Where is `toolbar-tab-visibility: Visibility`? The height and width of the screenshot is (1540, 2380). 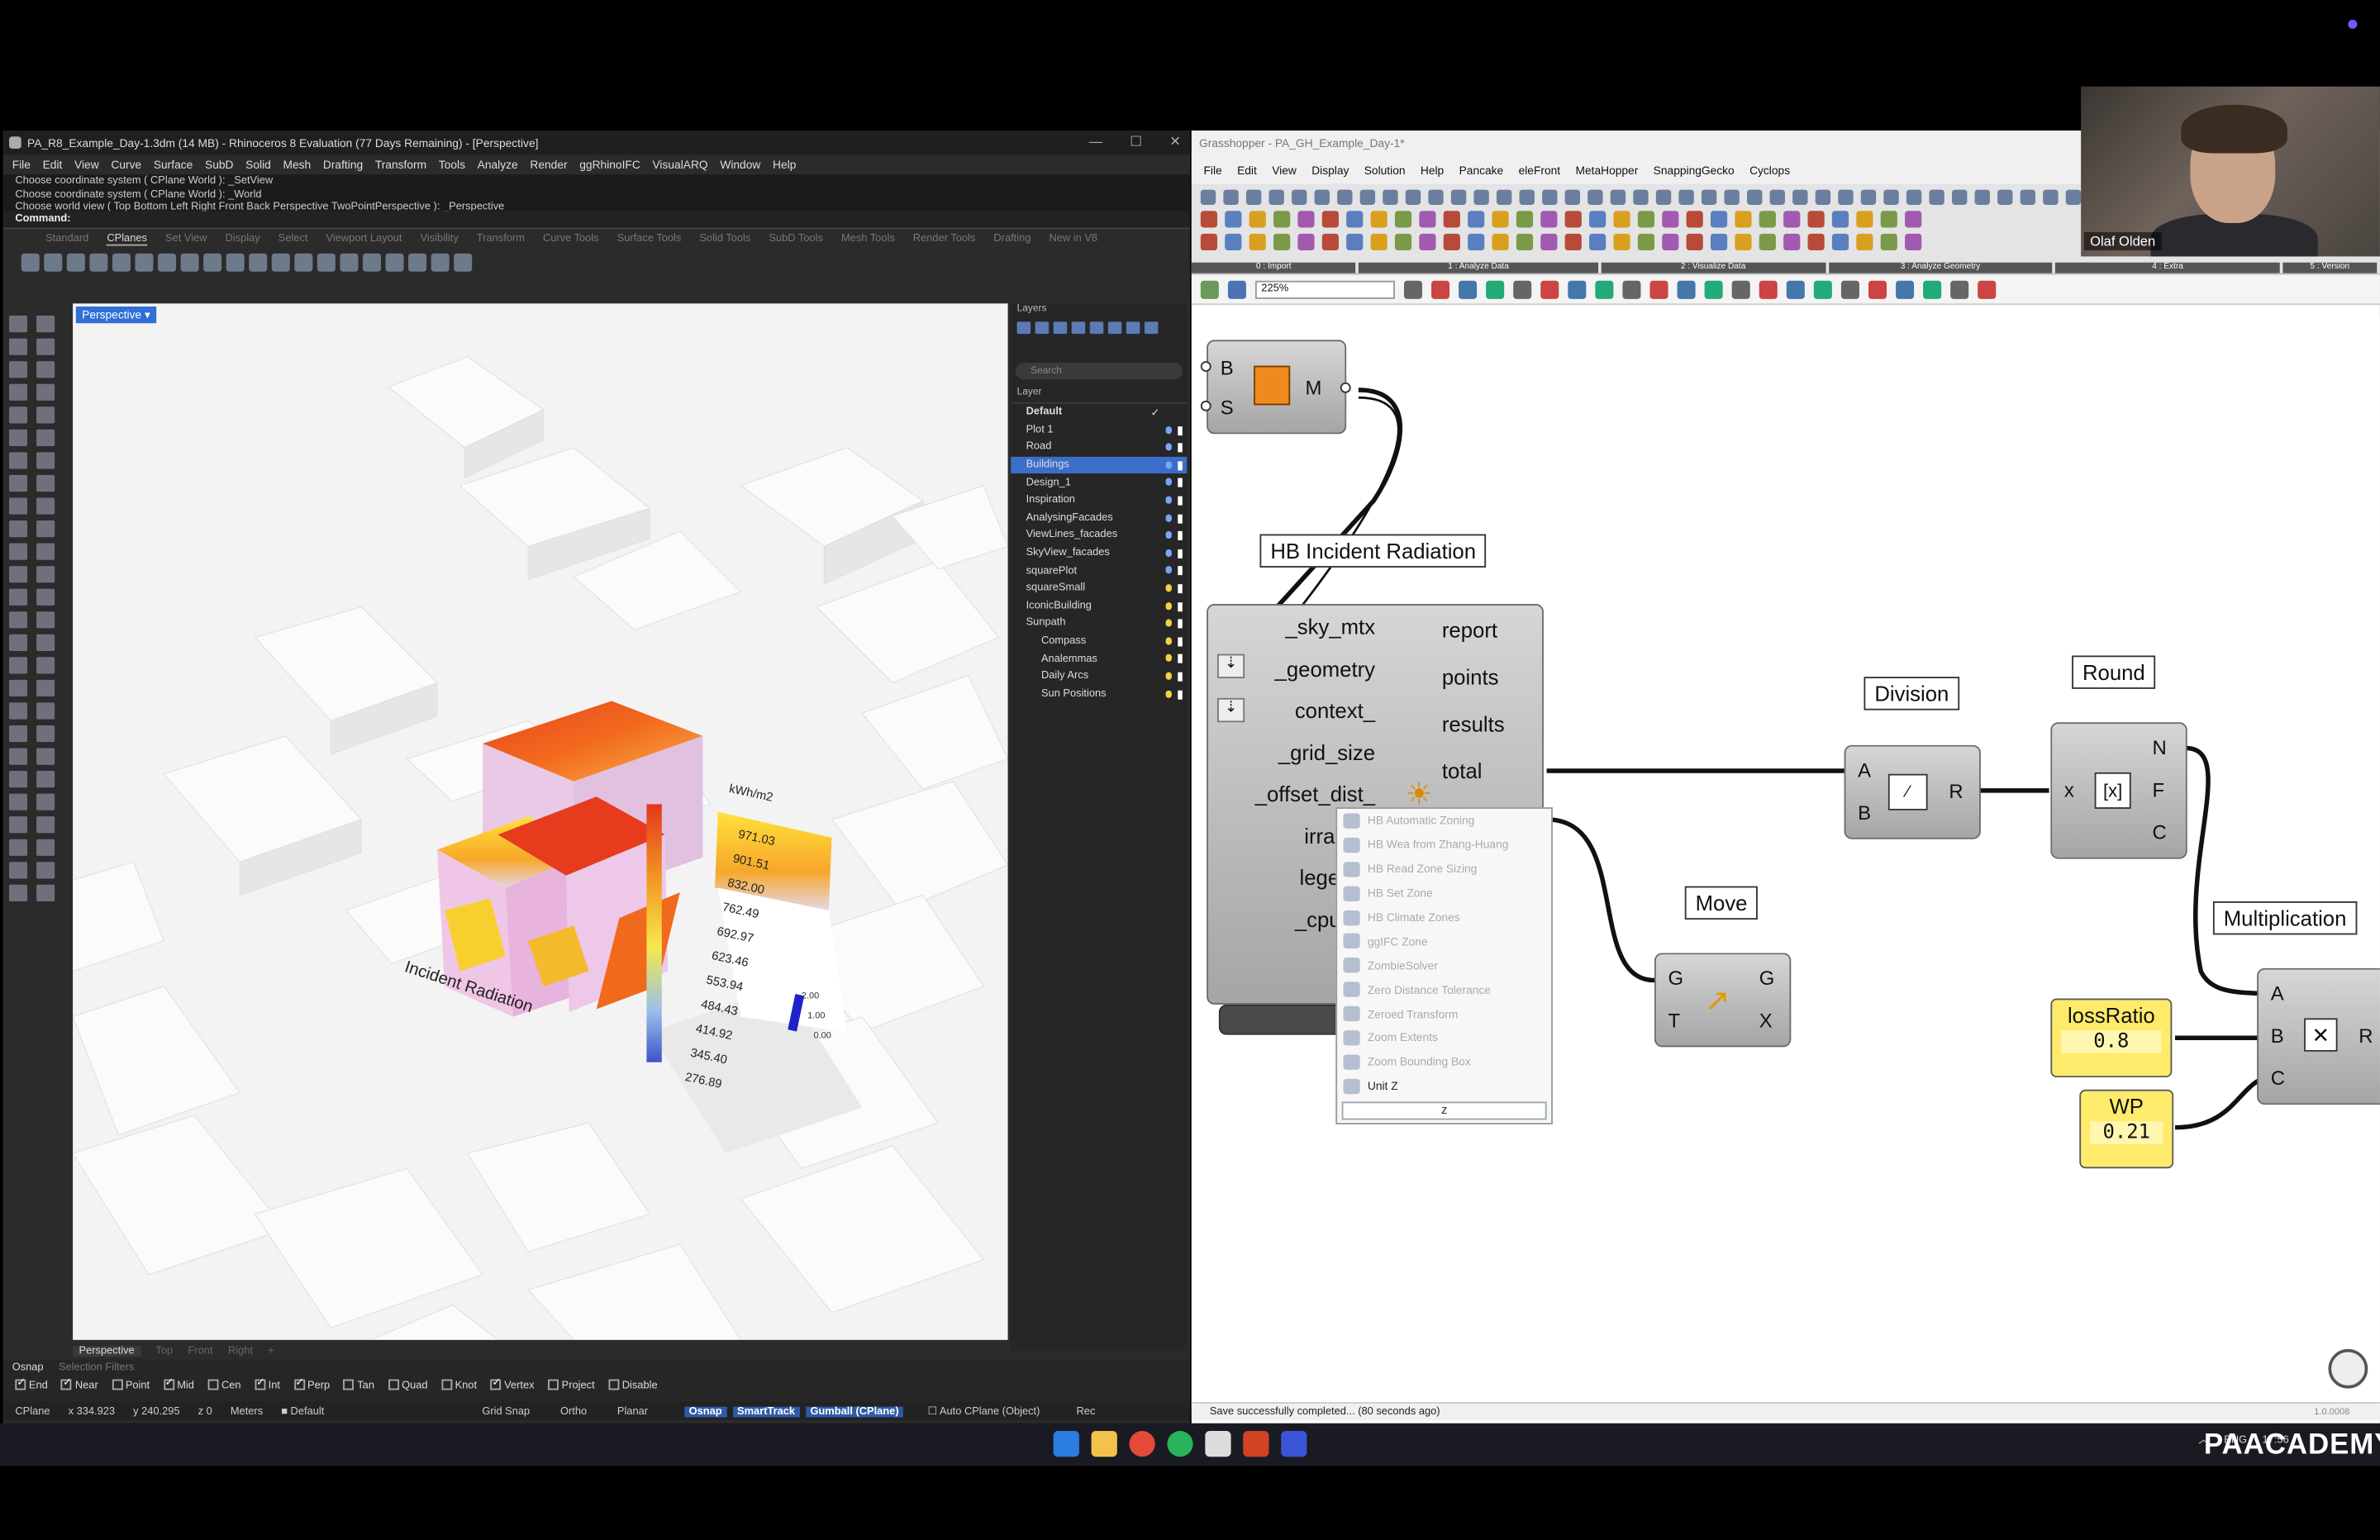
toolbar-tab-visibility: Visibility is located at coordinates (440, 239).